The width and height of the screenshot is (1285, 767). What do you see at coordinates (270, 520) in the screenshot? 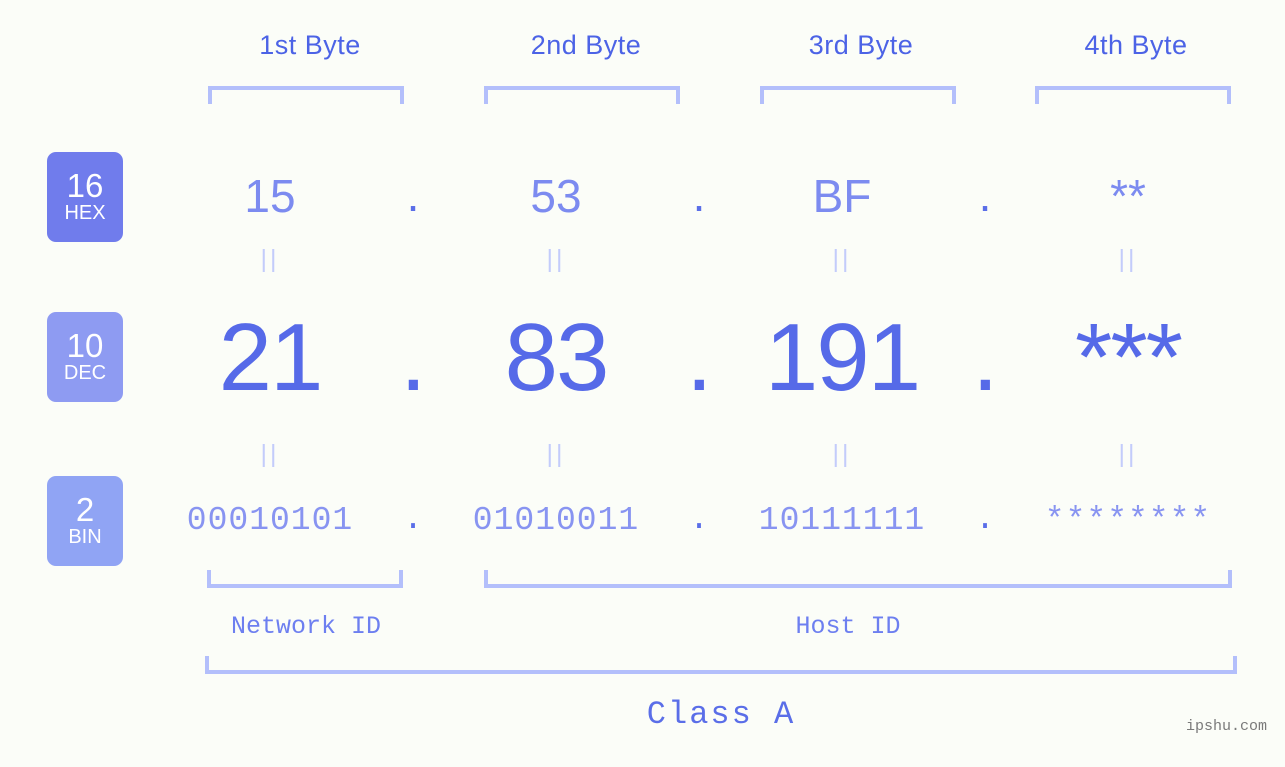
I see `bin-octet-1: 00010101` at bounding box center [270, 520].